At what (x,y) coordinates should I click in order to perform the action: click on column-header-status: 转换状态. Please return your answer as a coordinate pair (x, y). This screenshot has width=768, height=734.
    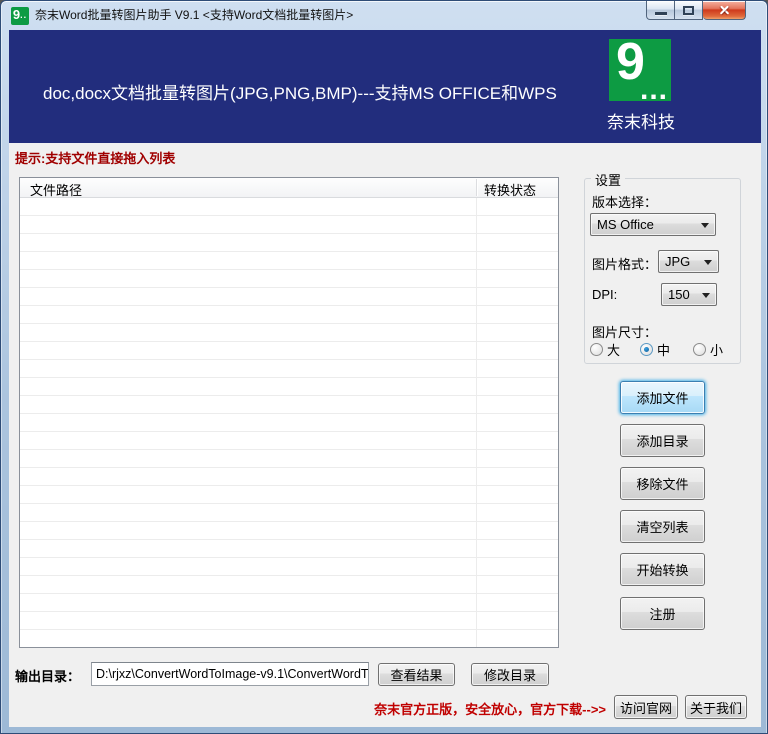
    Looking at the image, I should click on (510, 189).